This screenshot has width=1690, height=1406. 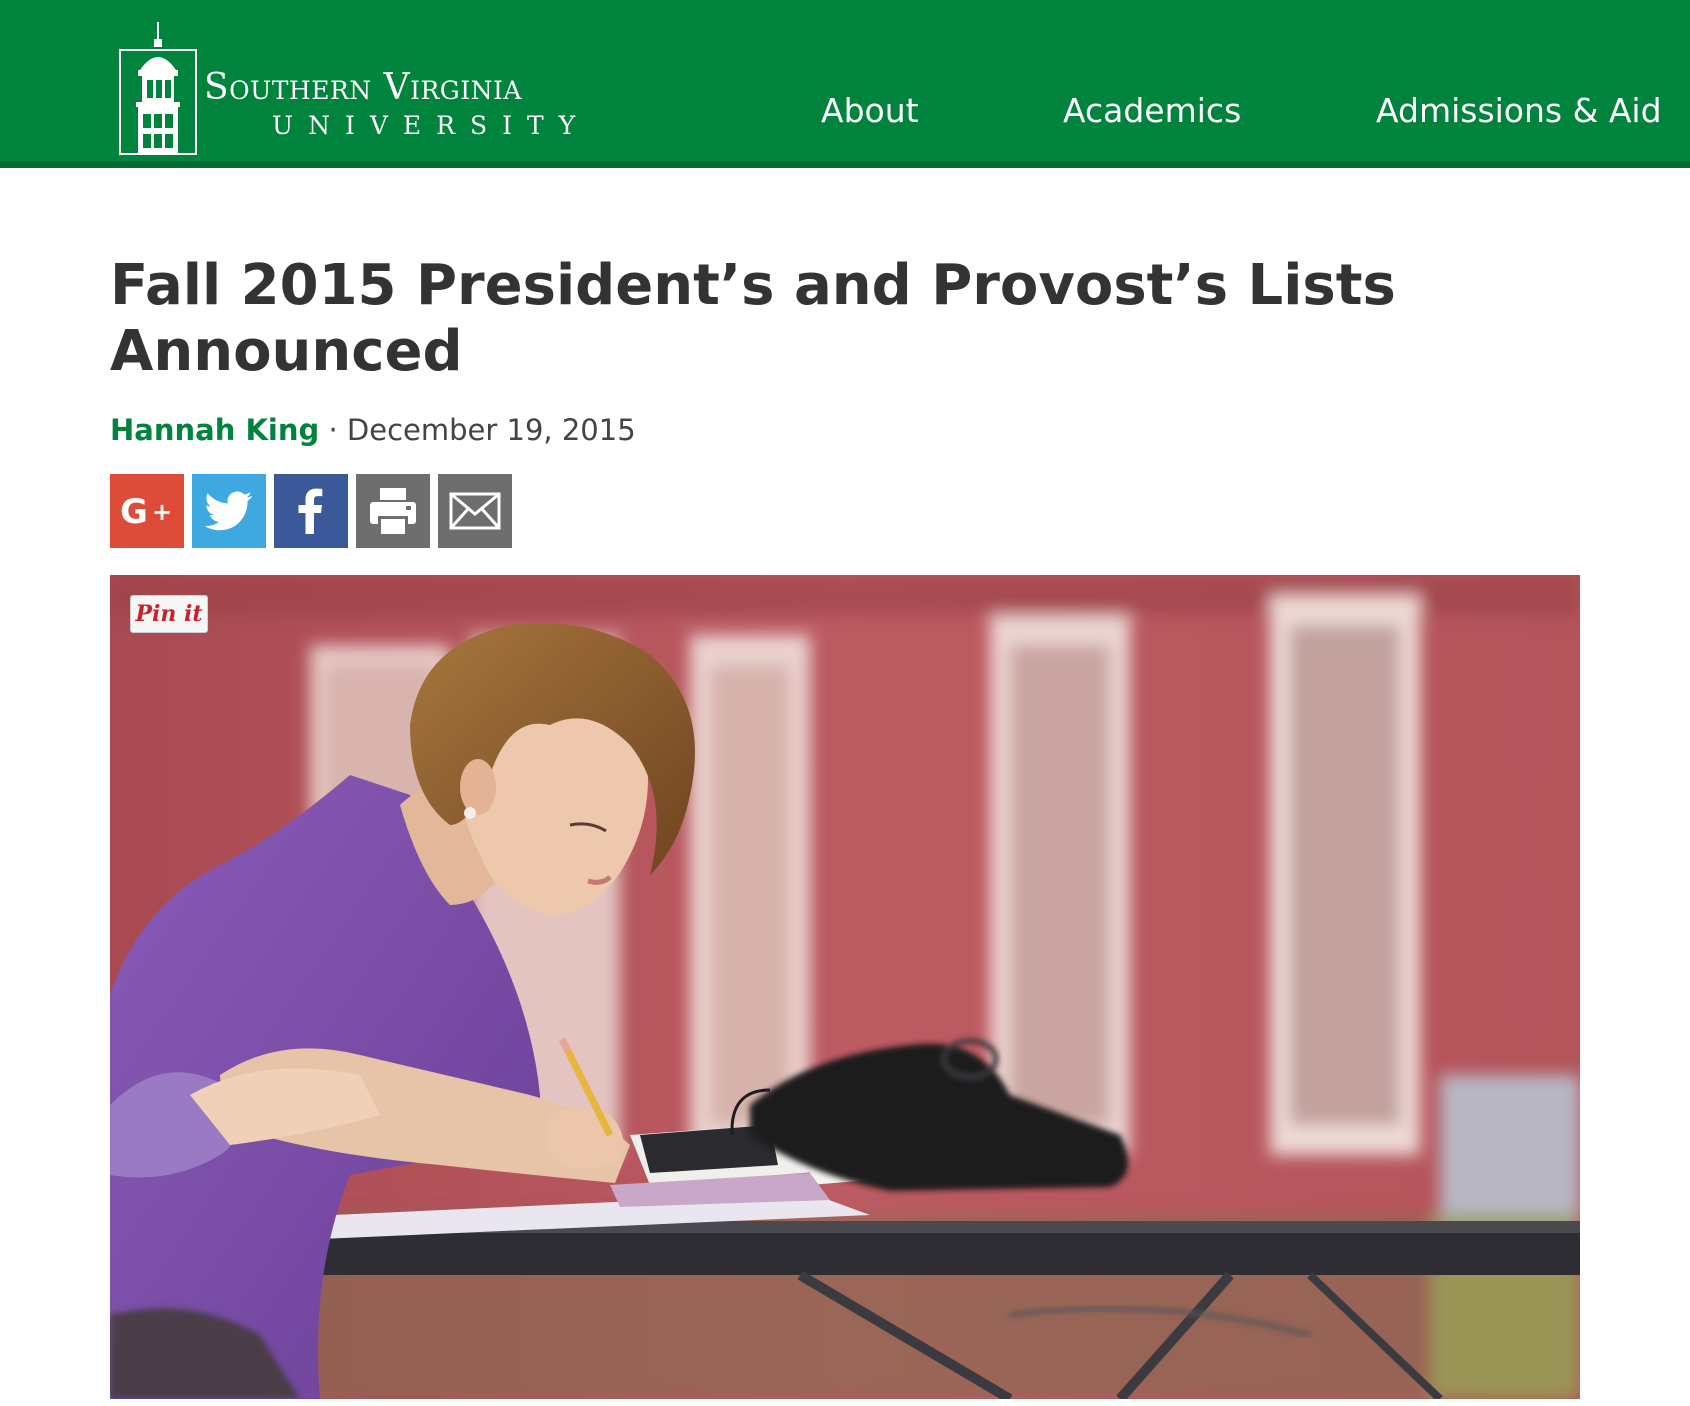 What do you see at coordinates (870, 111) in the screenshot?
I see `nav-about: About` at bounding box center [870, 111].